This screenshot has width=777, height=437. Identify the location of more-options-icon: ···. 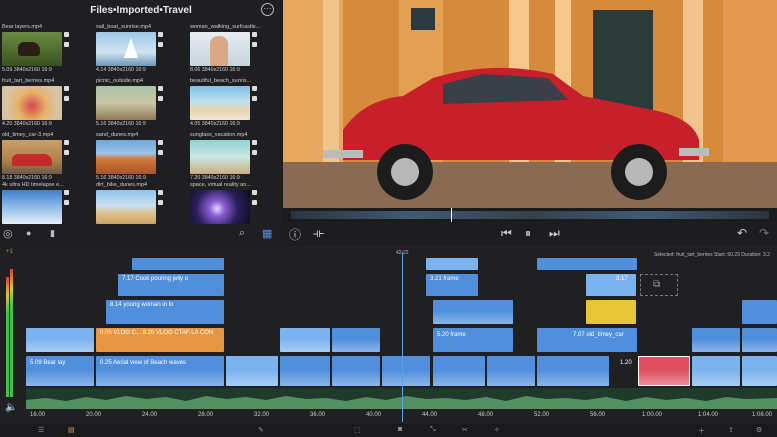
(267, 9).